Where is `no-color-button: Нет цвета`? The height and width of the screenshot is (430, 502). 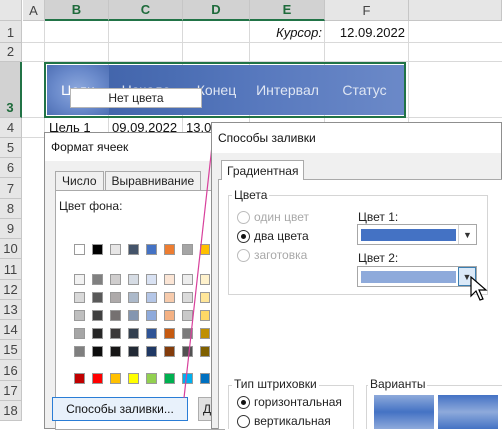
no-color-button: Нет цвета is located at coordinates (136, 98).